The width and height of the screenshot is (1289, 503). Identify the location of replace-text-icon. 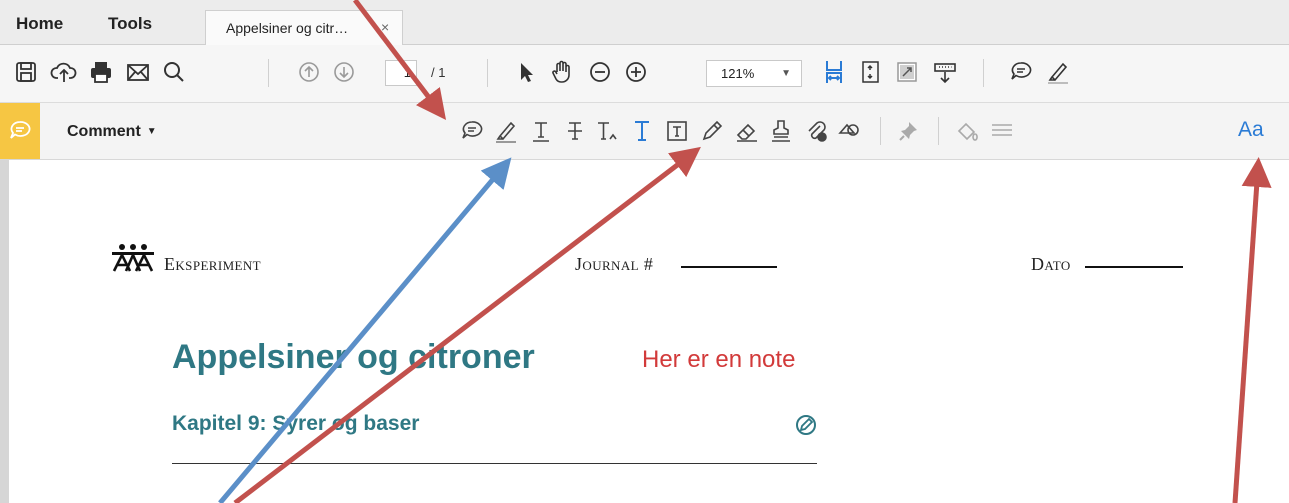
(608, 131).